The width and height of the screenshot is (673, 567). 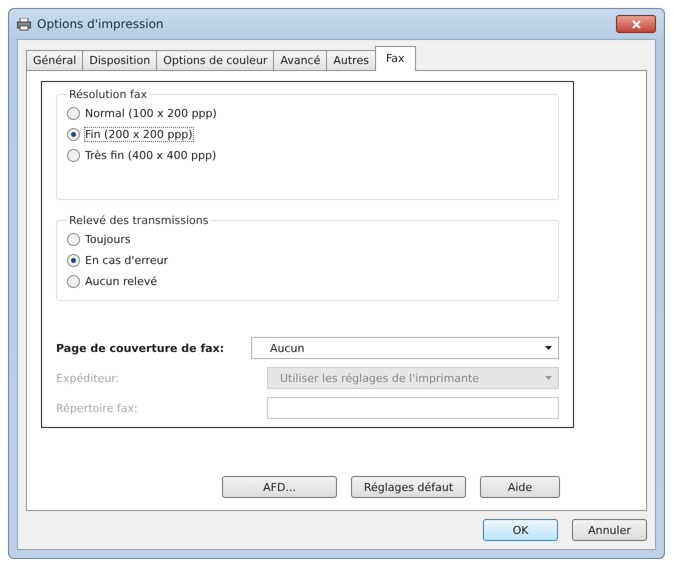 I want to click on option-label: Fin (200 x 200 ppp), so click(x=139, y=134).